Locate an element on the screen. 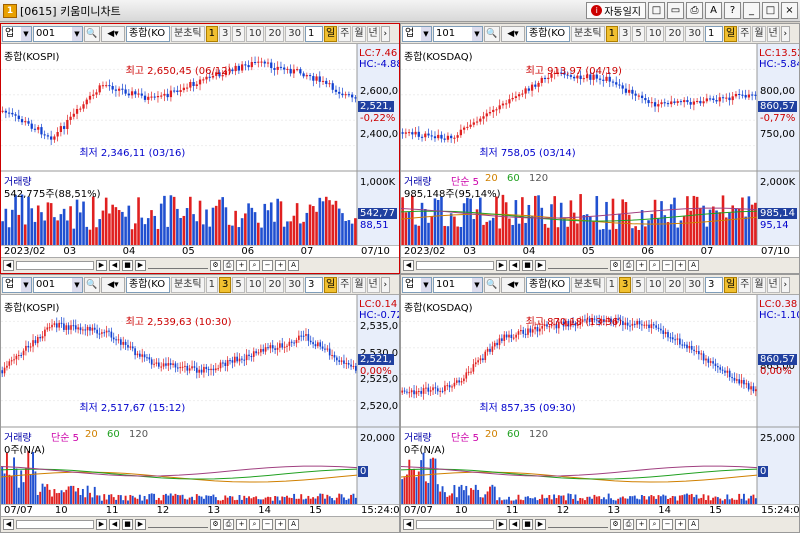 Image resolution: width=800 pixels, height=533 pixels. window-button: ▭ is located at coordinates (675, 10).